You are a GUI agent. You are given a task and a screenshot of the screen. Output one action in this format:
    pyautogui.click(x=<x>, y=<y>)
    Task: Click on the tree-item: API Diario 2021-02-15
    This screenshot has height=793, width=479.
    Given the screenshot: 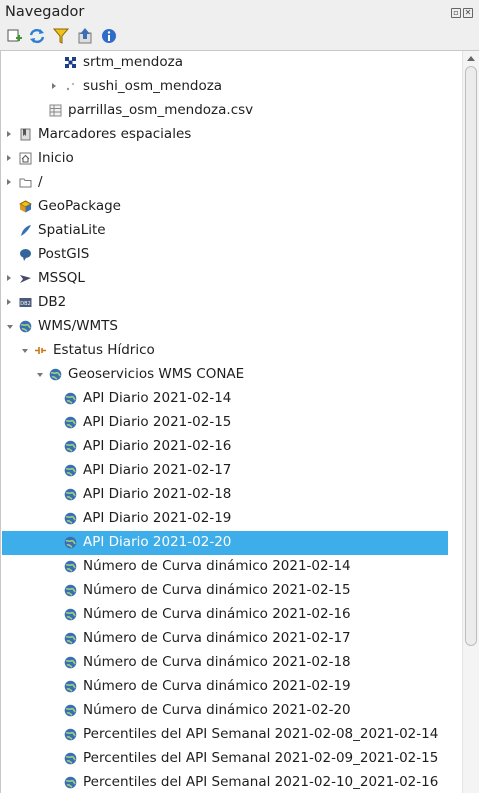 What is the action you would take?
    pyautogui.click(x=225, y=423)
    